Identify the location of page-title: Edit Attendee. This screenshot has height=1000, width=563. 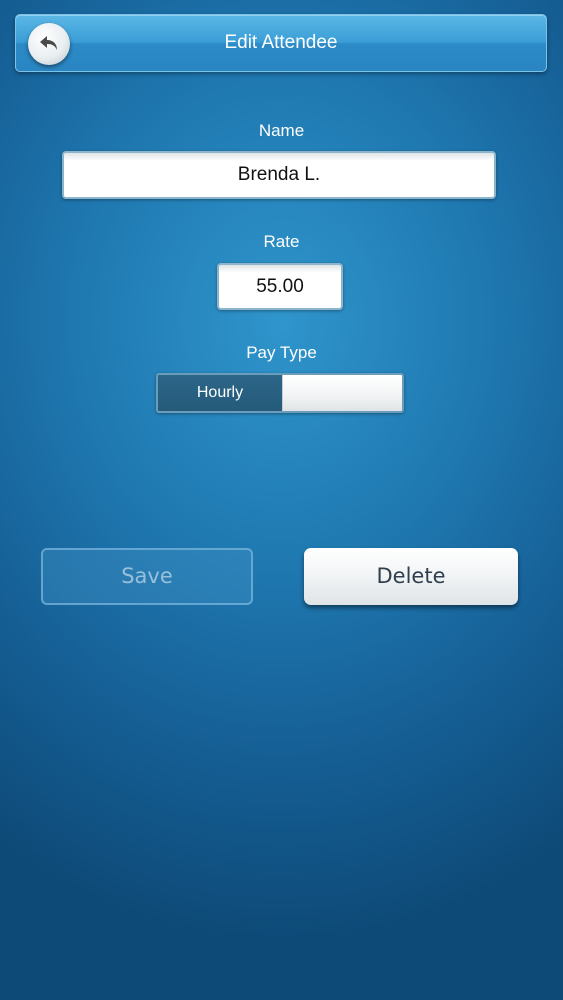
(281, 42).